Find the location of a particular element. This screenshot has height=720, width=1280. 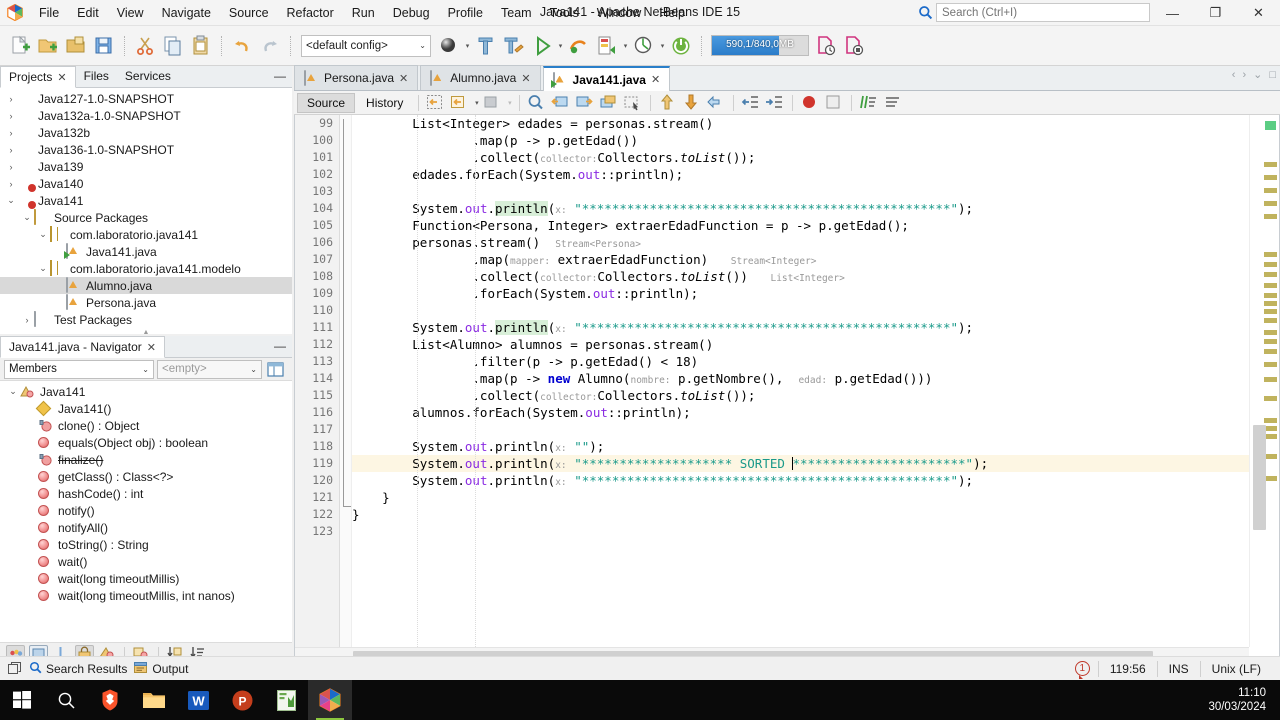

set-main-project-icon is located at coordinates (449, 46).